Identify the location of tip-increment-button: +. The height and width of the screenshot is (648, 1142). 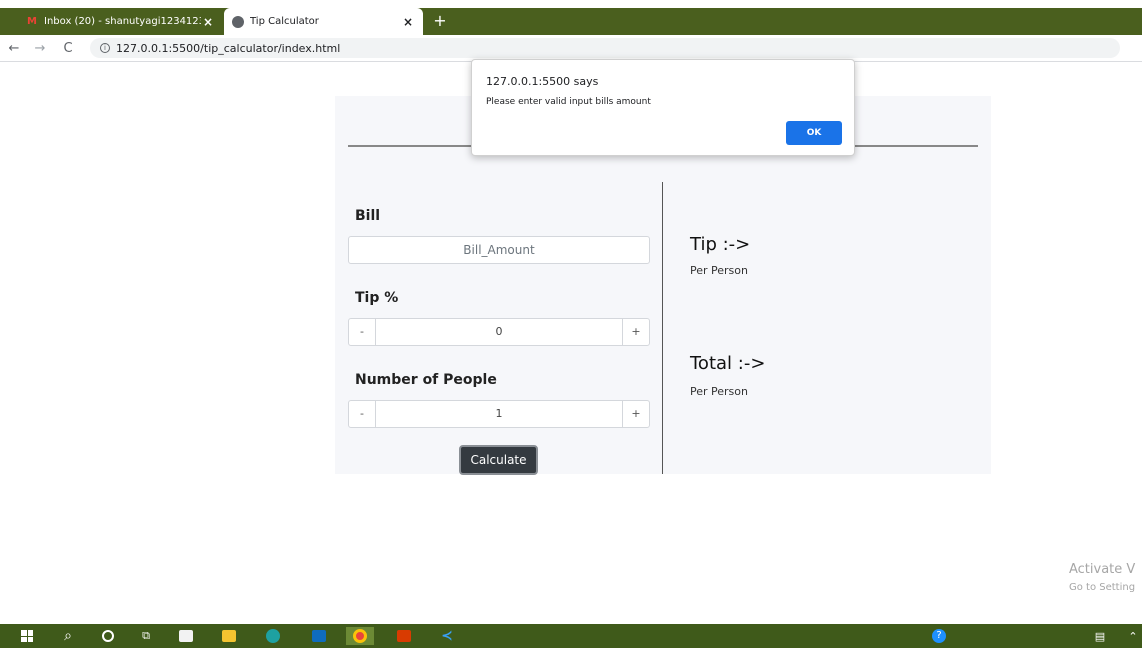
(636, 332).